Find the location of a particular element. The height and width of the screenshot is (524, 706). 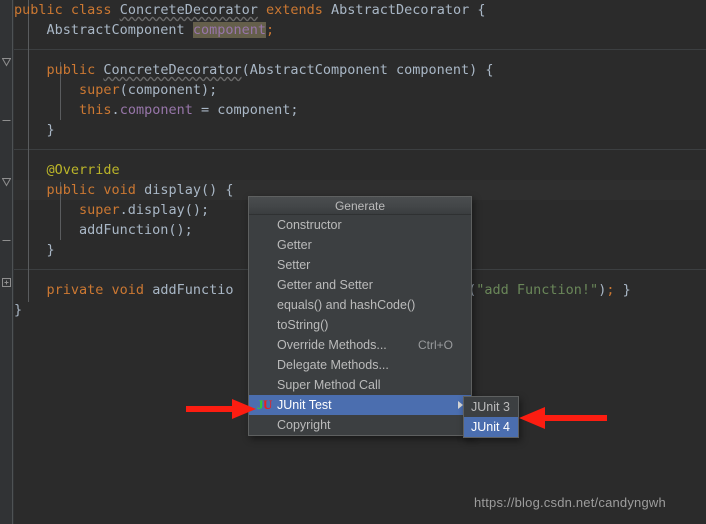

generate-menu-item-label: Super Method Call is located at coordinates (329, 385).